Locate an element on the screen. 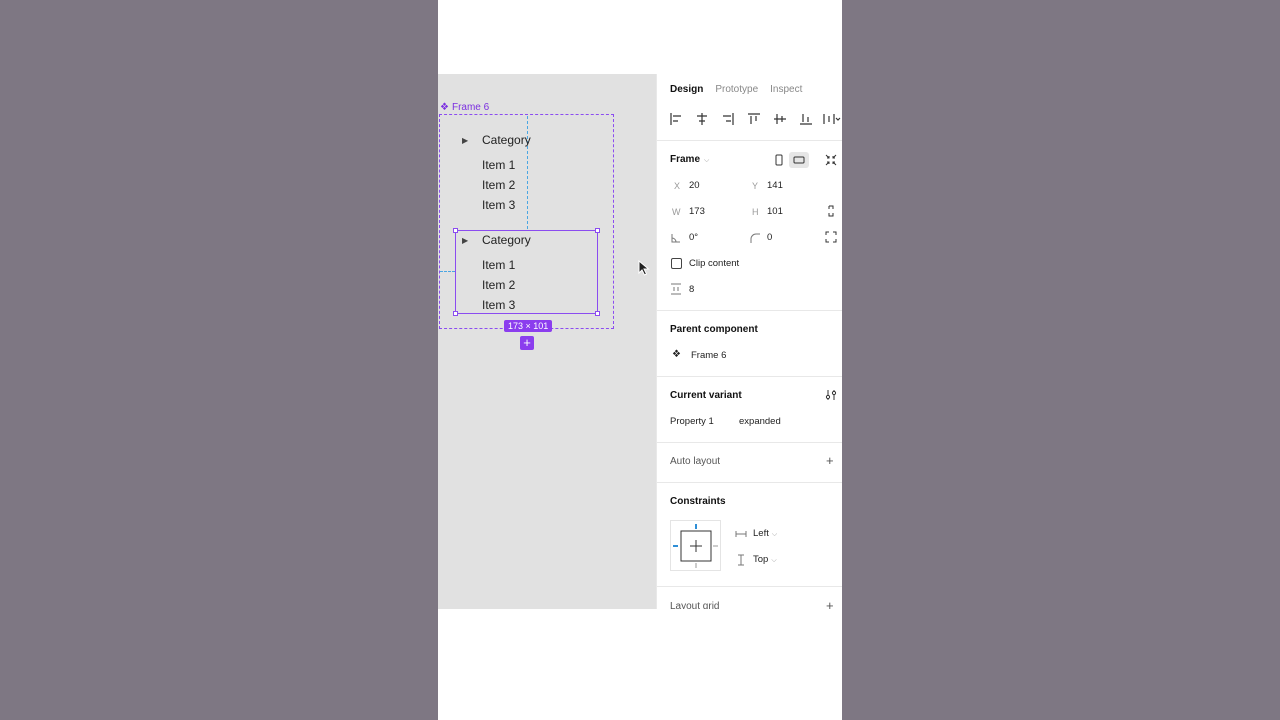  y-field: 141 is located at coordinates (775, 185).